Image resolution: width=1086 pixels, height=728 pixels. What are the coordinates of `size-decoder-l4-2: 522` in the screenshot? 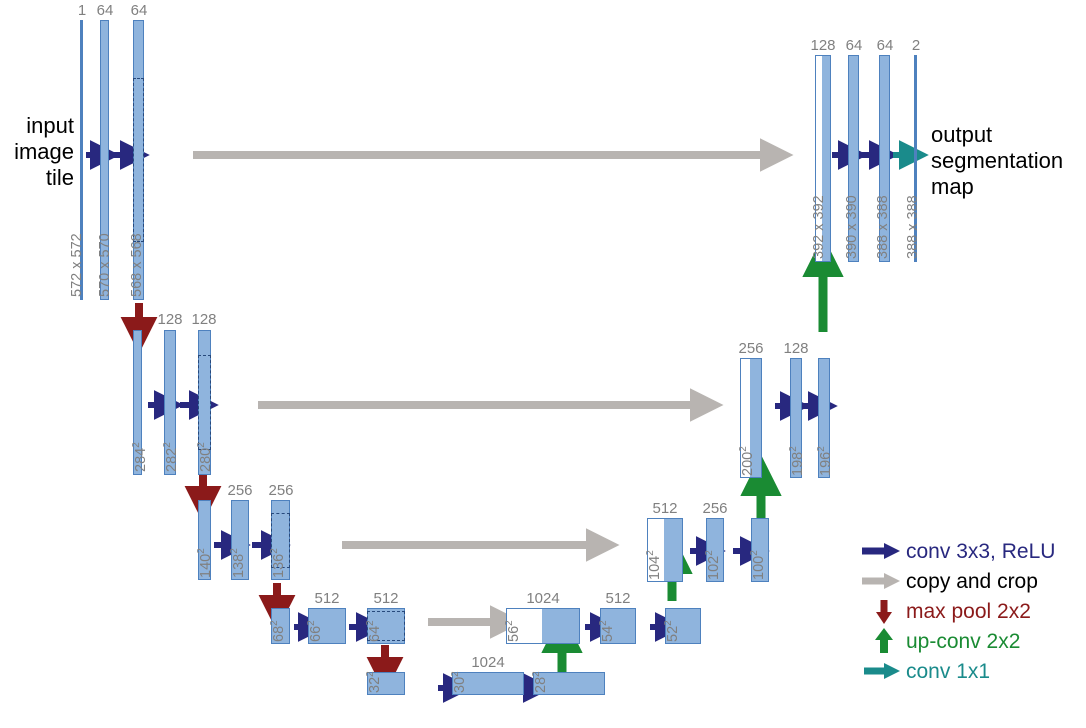 It's located at (672, 631).